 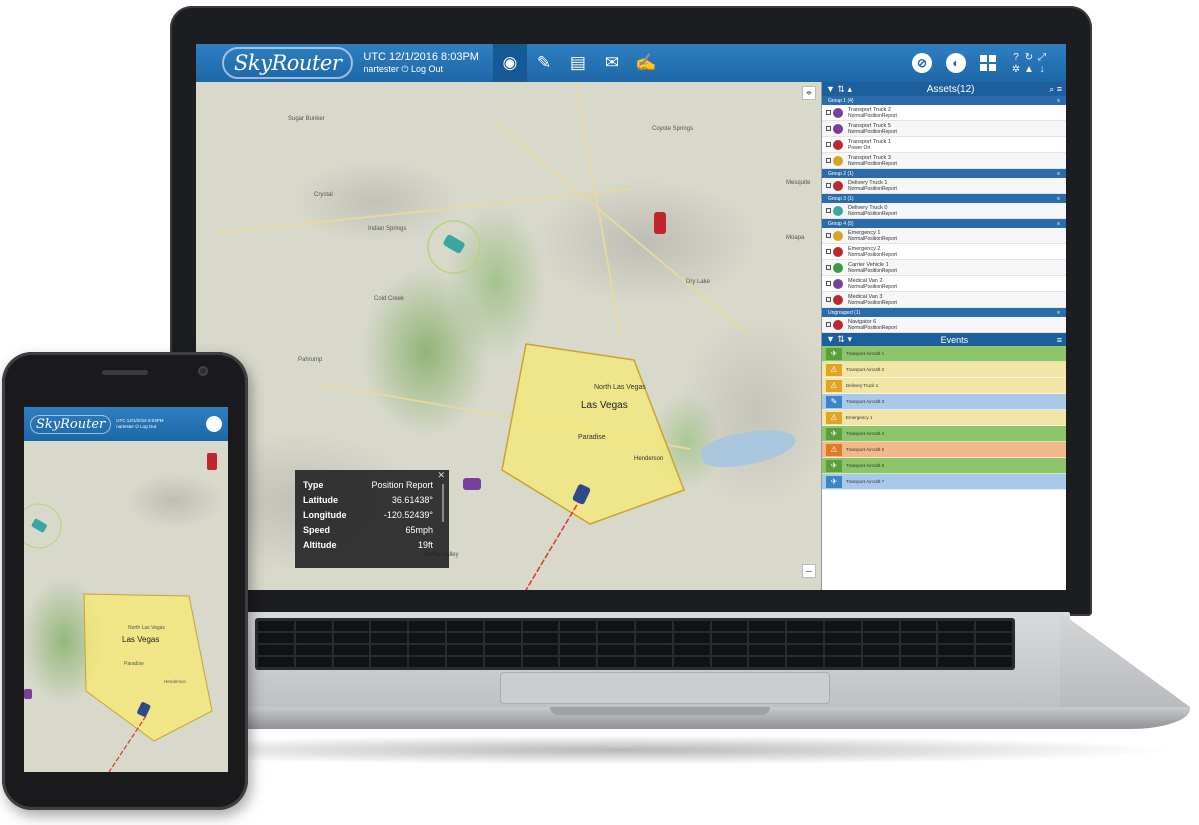 What do you see at coordinates (944, 145) in the screenshot?
I see `asset-row: Transport Truck 1 Power On` at bounding box center [944, 145].